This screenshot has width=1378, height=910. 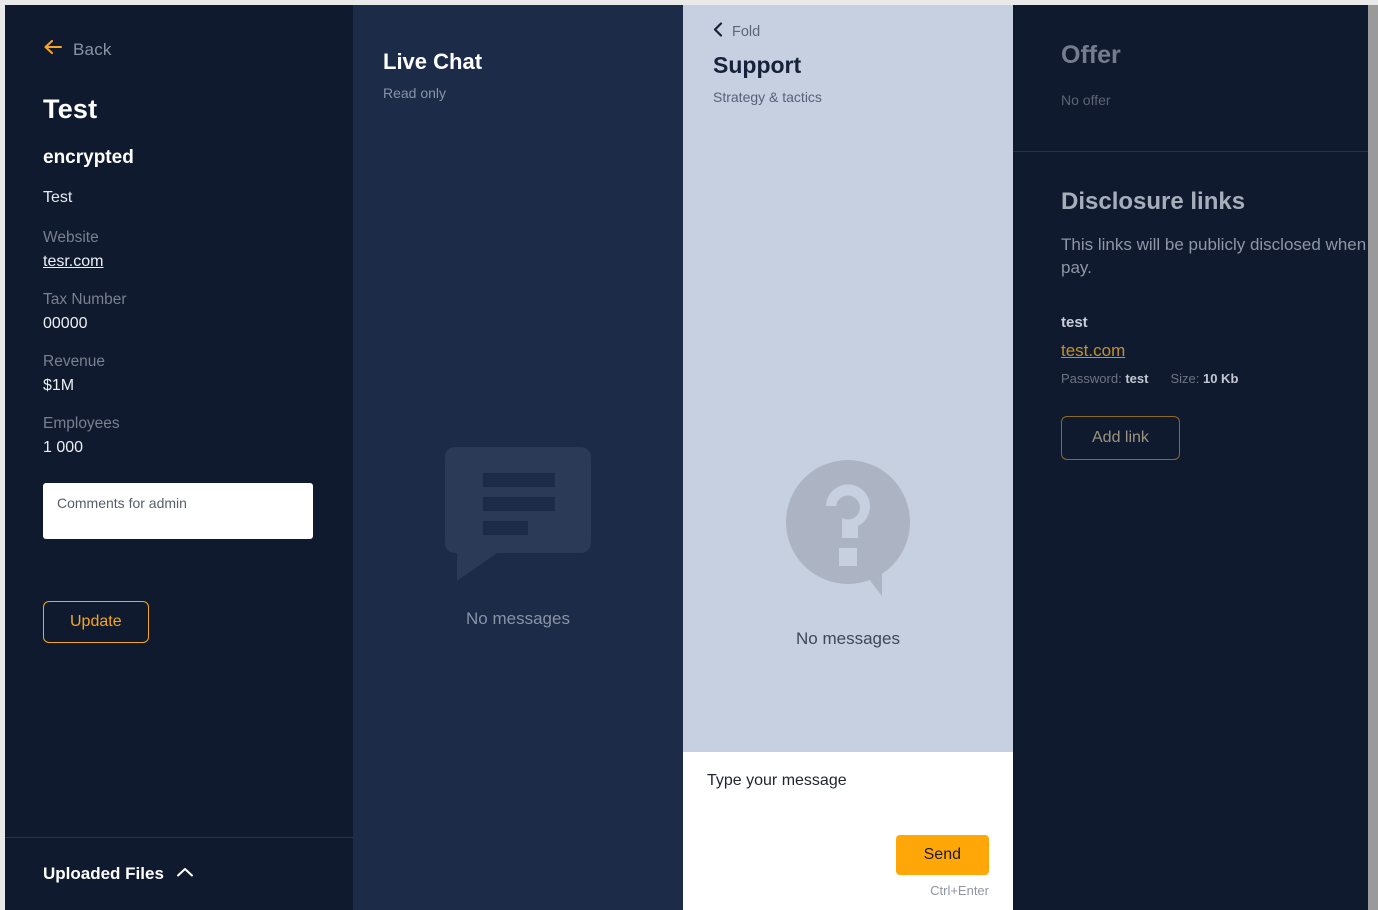 What do you see at coordinates (179, 374) in the screenshot?
I see `field-revenue: Revenue $1M` at bounding box center [179, 374].